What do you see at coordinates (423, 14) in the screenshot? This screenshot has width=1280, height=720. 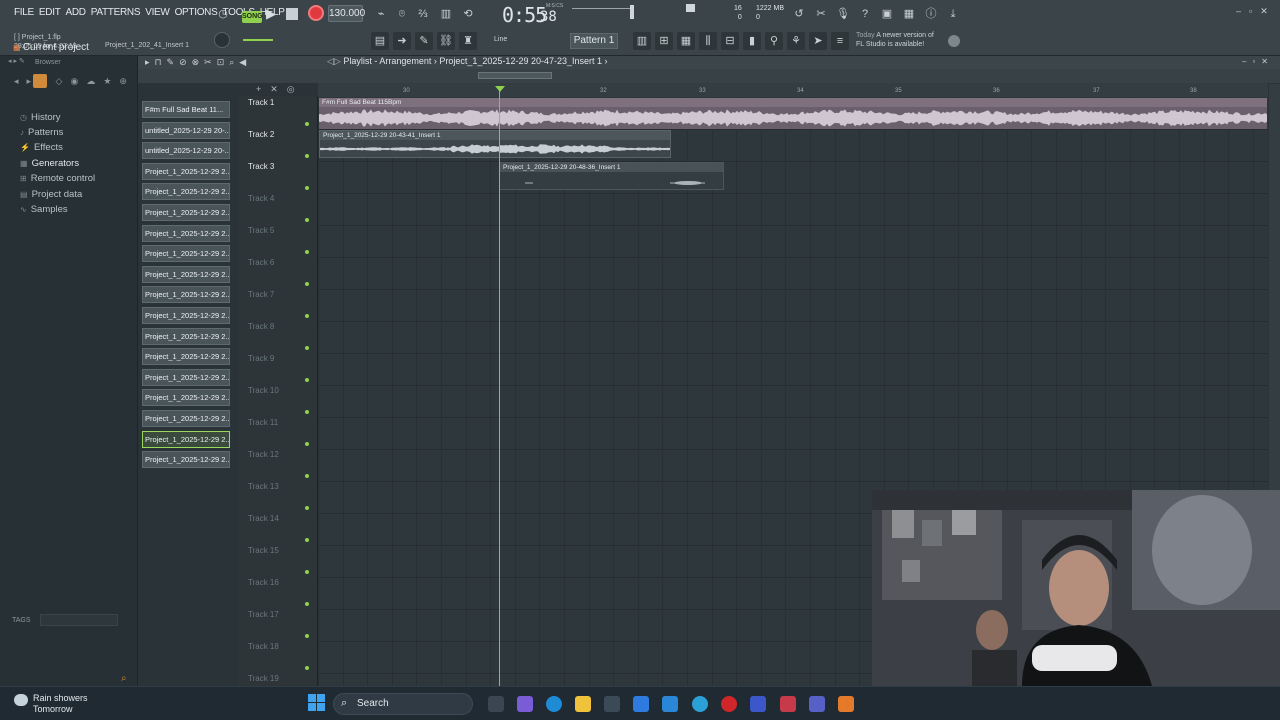 I see `step-edit-icon: ⅔` at bounding box center [423, 14].